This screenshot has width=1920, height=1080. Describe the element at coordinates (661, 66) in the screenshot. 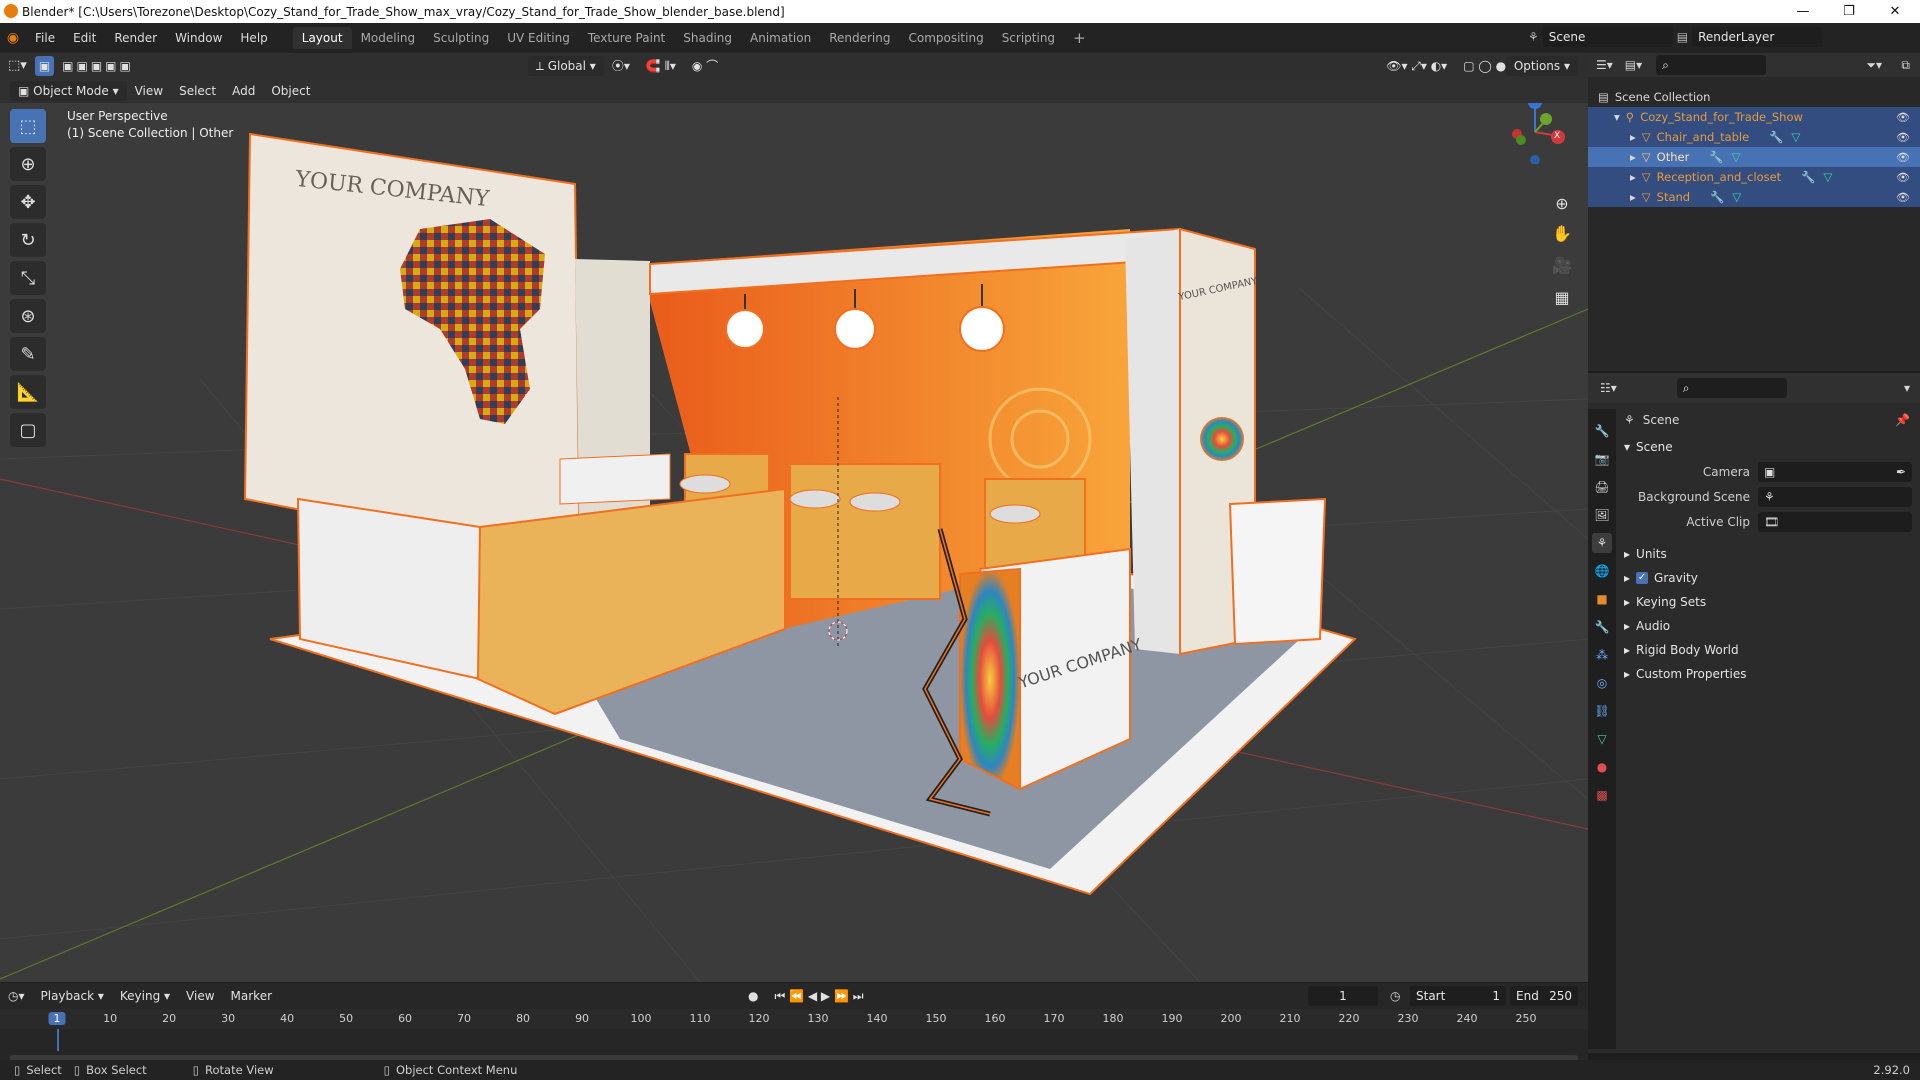

I see `snap-icon: 🧲 ⦀▾` at that location.